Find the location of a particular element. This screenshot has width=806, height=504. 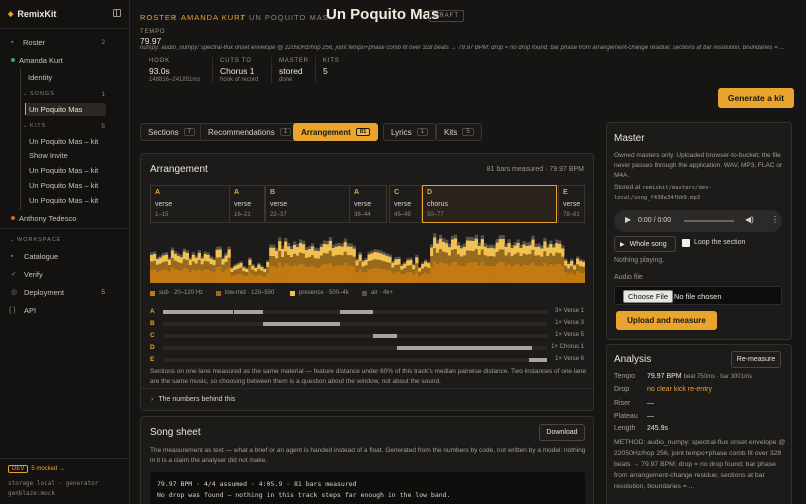

loop-label: Loop the section is located at coordinates (719, 242).